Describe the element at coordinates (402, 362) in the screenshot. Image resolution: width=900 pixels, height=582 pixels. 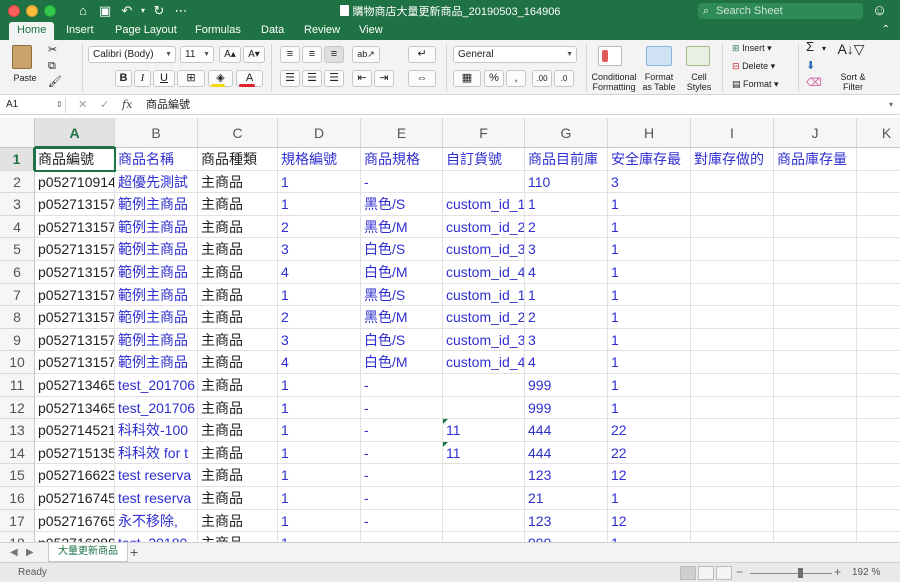
I see `cell-e10: 白色/M` at that location.